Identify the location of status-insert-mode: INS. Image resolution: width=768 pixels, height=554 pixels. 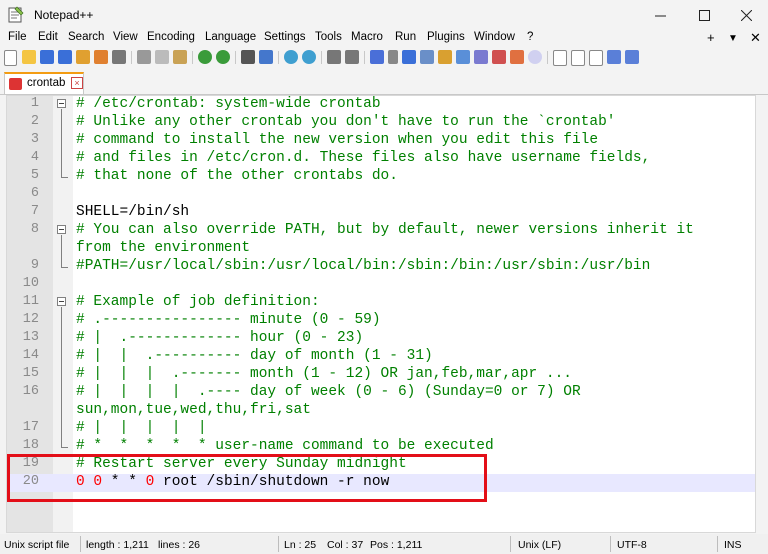
(733, 545).